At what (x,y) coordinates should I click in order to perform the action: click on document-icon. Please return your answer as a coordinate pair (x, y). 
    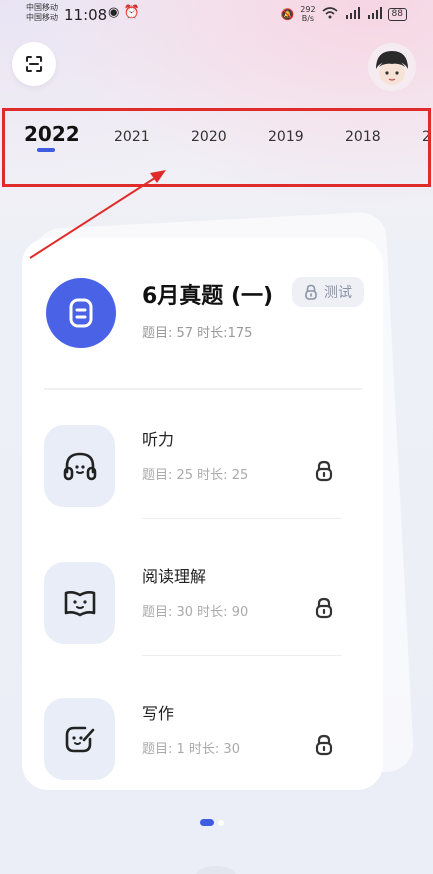
    Looking at the image, I should click on (81, 313).